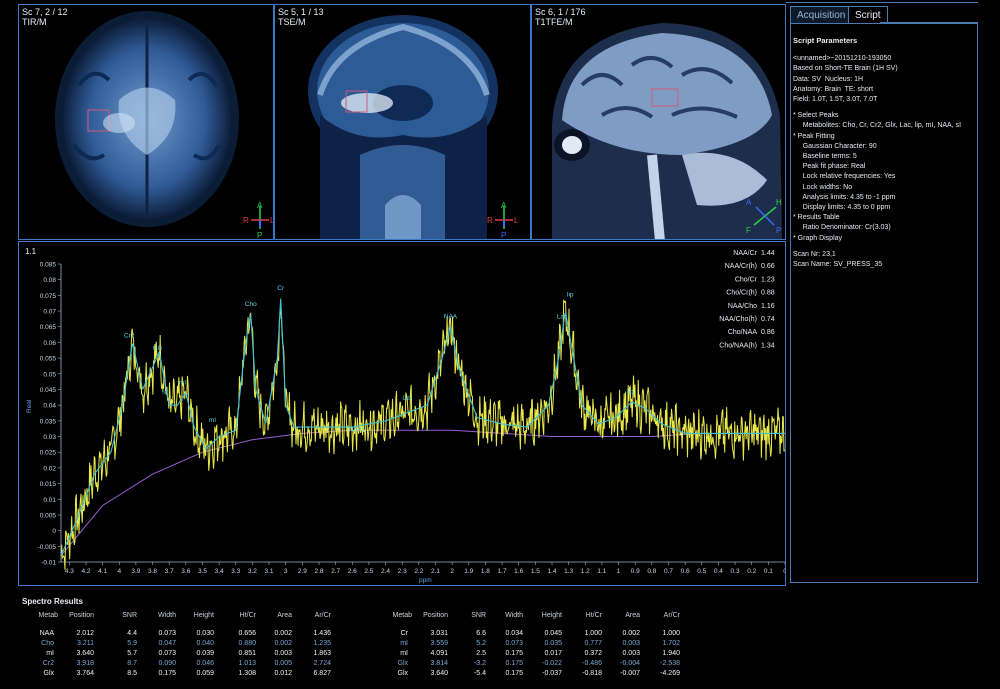 The image size is (1000, 689). I want to click on sequence-text: T1TFE/M, so click(554, 22).